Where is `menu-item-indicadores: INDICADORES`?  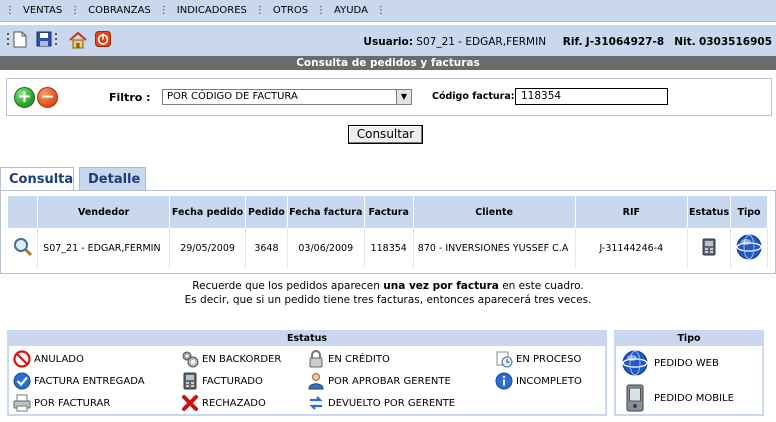
menu-item-indicadores: INDICADORES is located at coordinates (212, 10).